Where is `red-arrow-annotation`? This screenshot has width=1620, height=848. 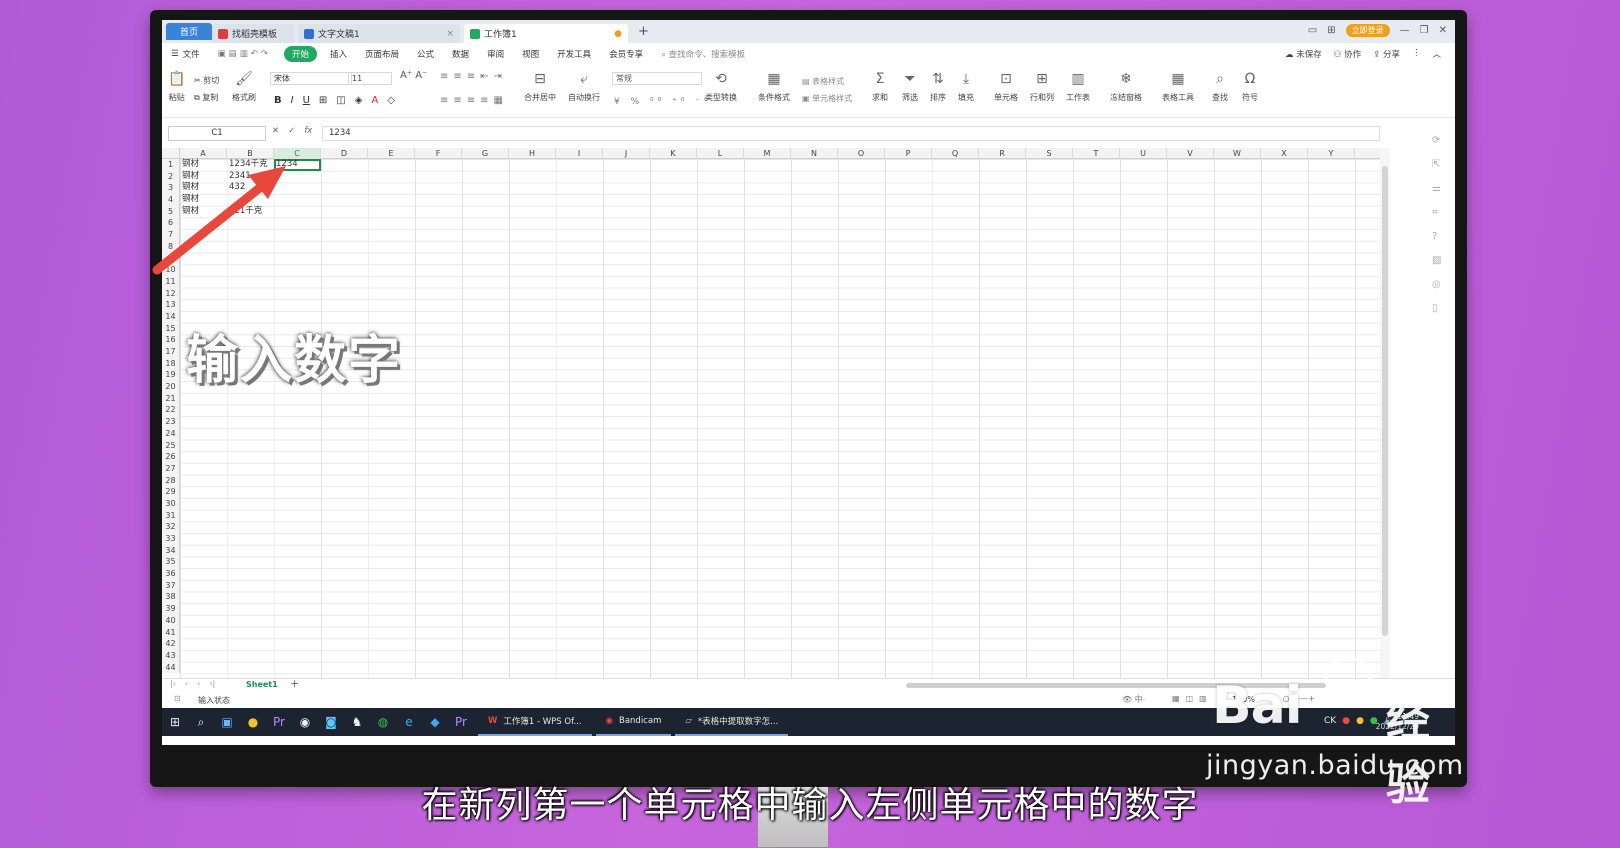 red-arrow-annotation is located at coordinates (219, 220).